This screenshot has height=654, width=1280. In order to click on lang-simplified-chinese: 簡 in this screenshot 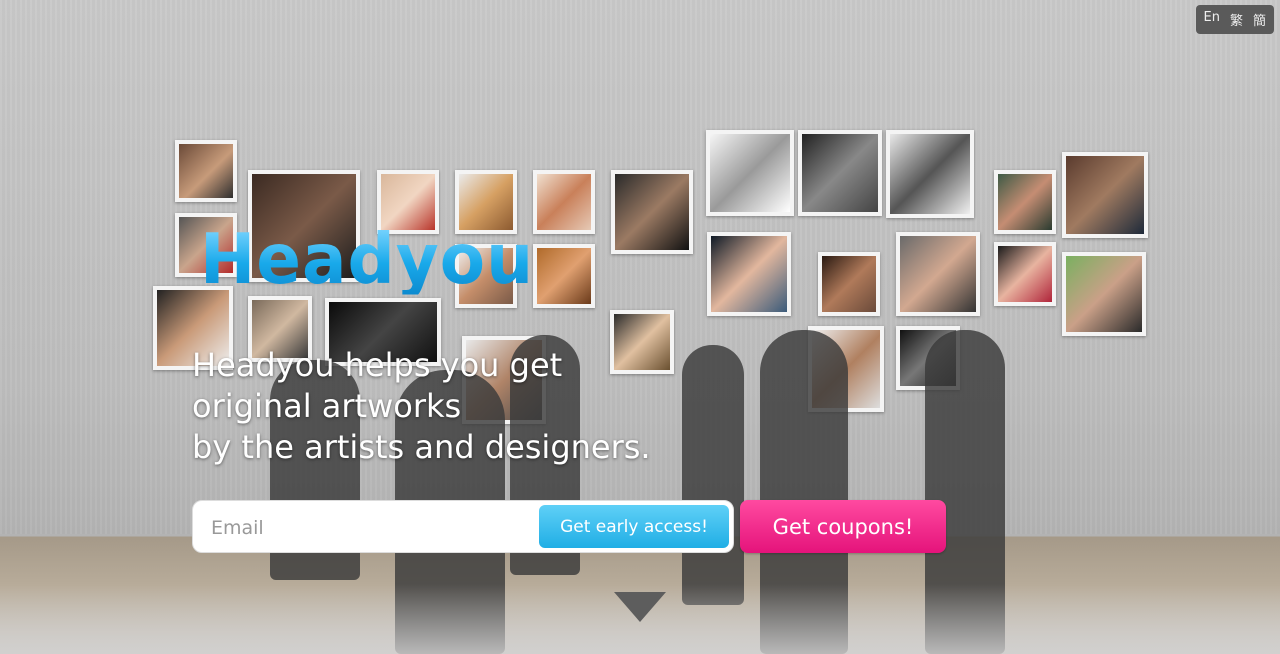, I will do `click(1259, 19)`.